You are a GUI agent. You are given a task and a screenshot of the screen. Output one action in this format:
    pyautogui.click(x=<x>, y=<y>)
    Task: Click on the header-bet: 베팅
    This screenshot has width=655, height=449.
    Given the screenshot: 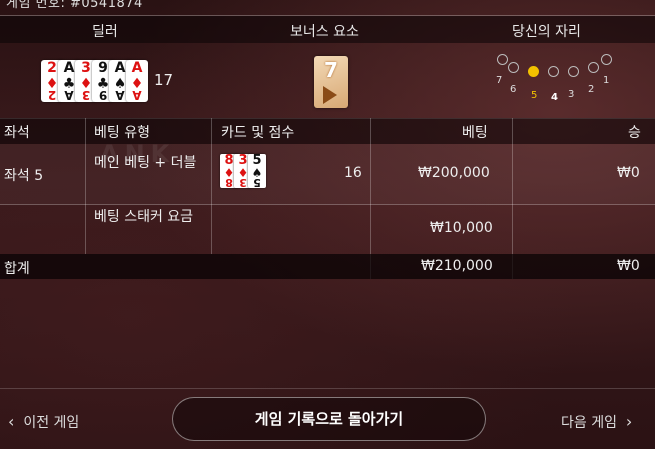 What is the action you would take?
    pyautogui.click(x=475, y=133)
    